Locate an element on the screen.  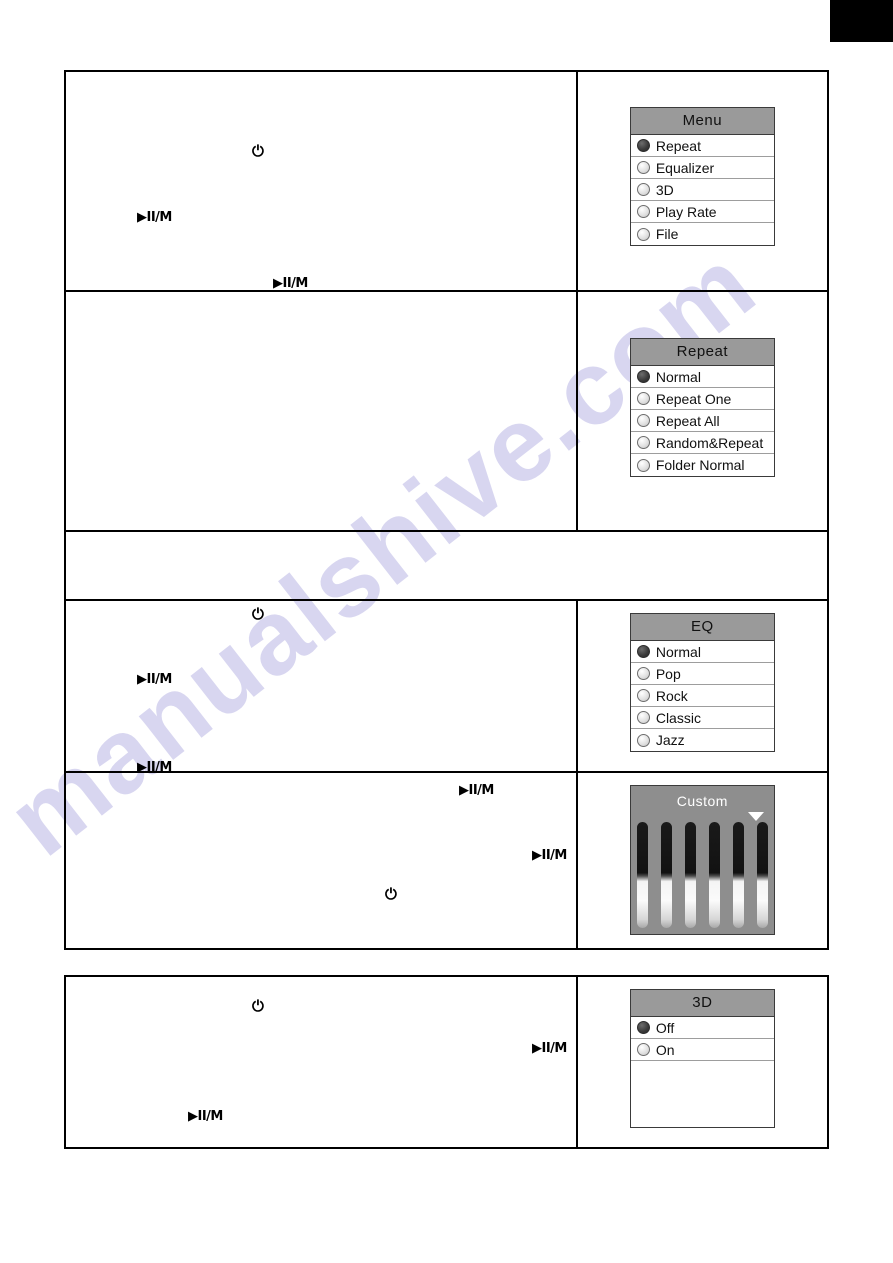
eq-item-jazz: Jazz is located at coordinates (702, 740).